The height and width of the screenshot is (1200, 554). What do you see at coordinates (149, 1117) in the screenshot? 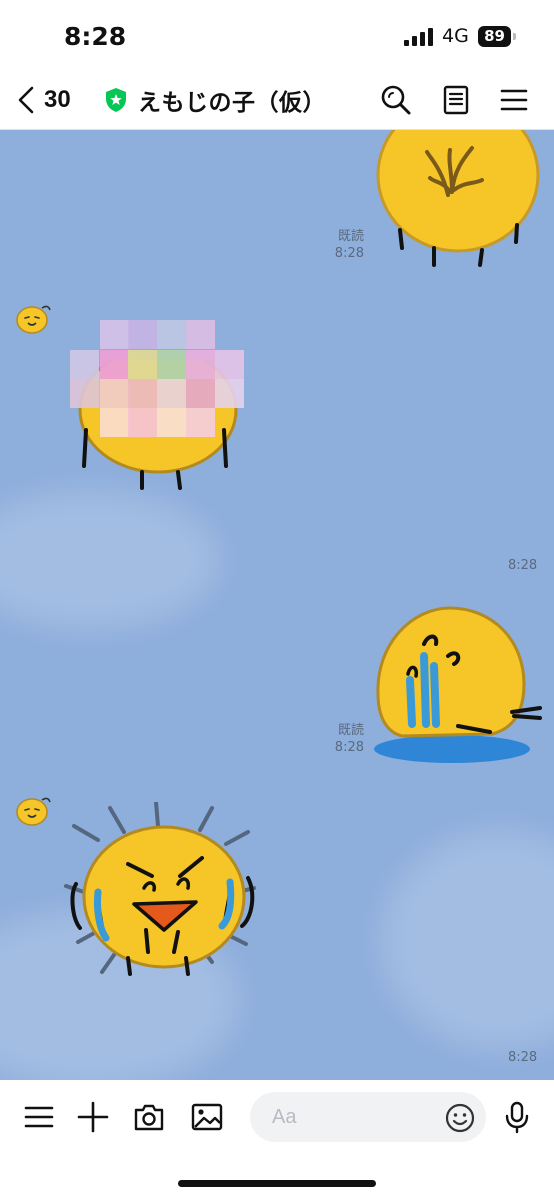
I see `camera-icon` at bounding box center [149, 1117].